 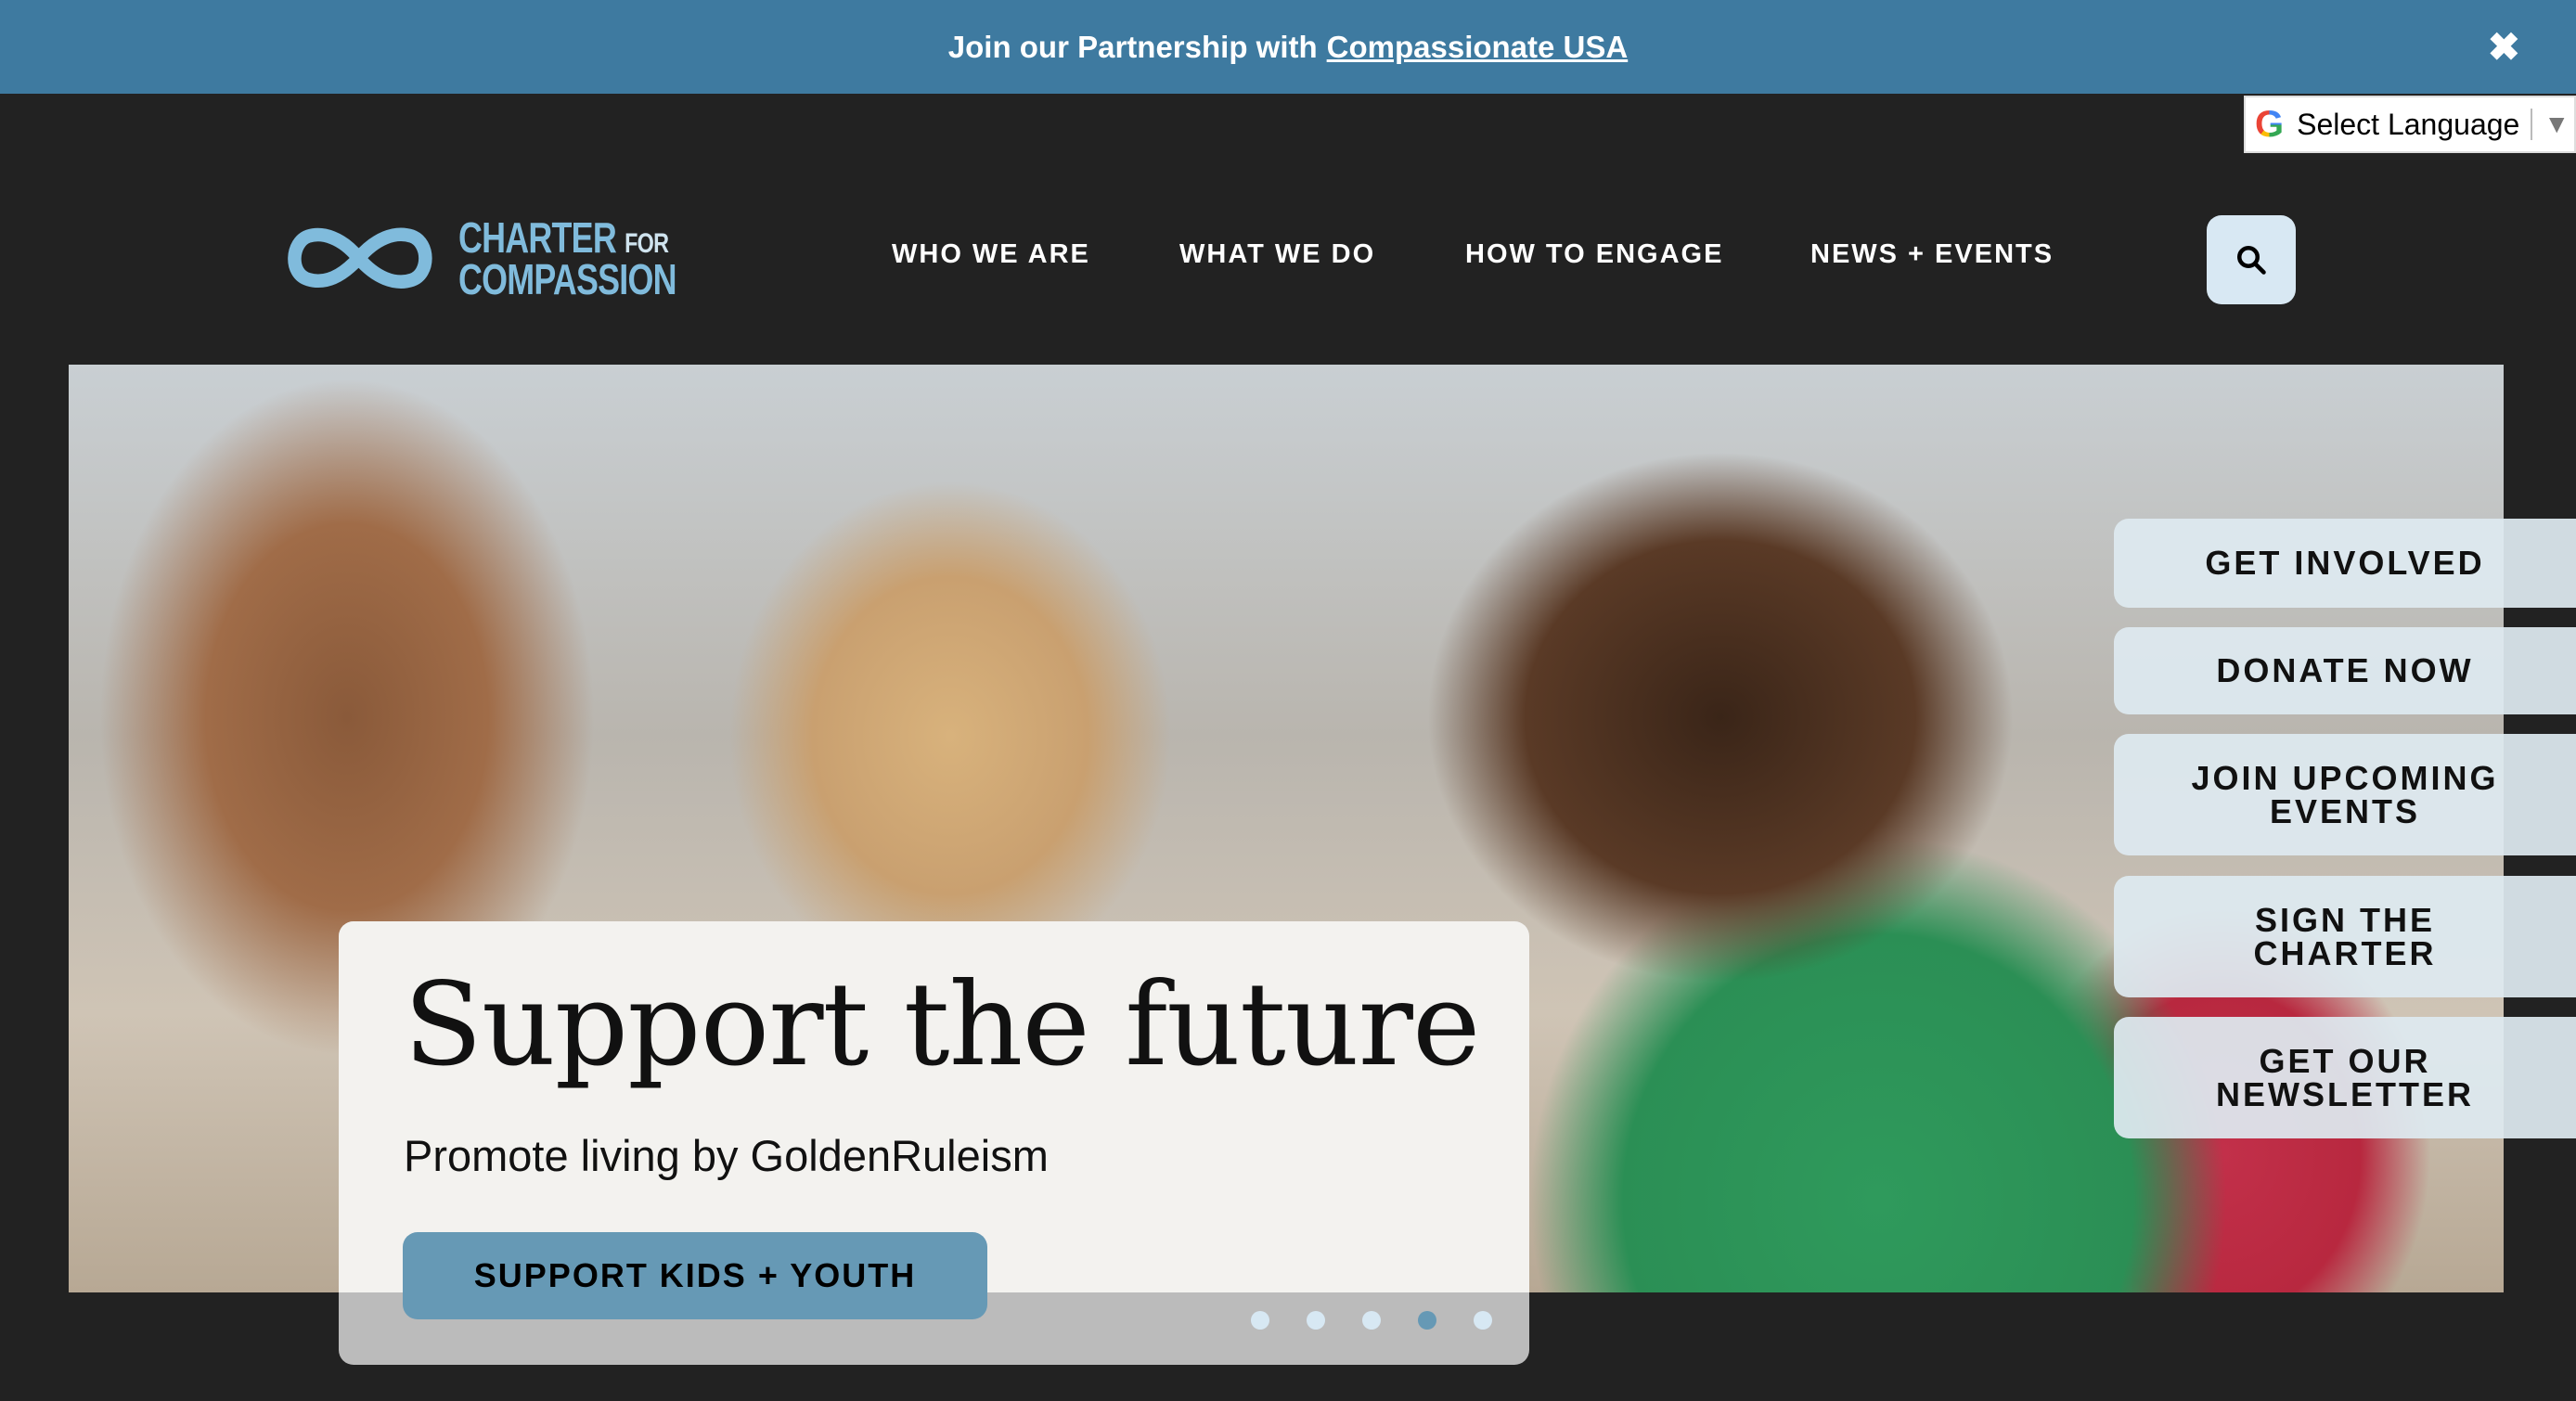 I want to click on google-icon: G, so click(x=2270, y=124).